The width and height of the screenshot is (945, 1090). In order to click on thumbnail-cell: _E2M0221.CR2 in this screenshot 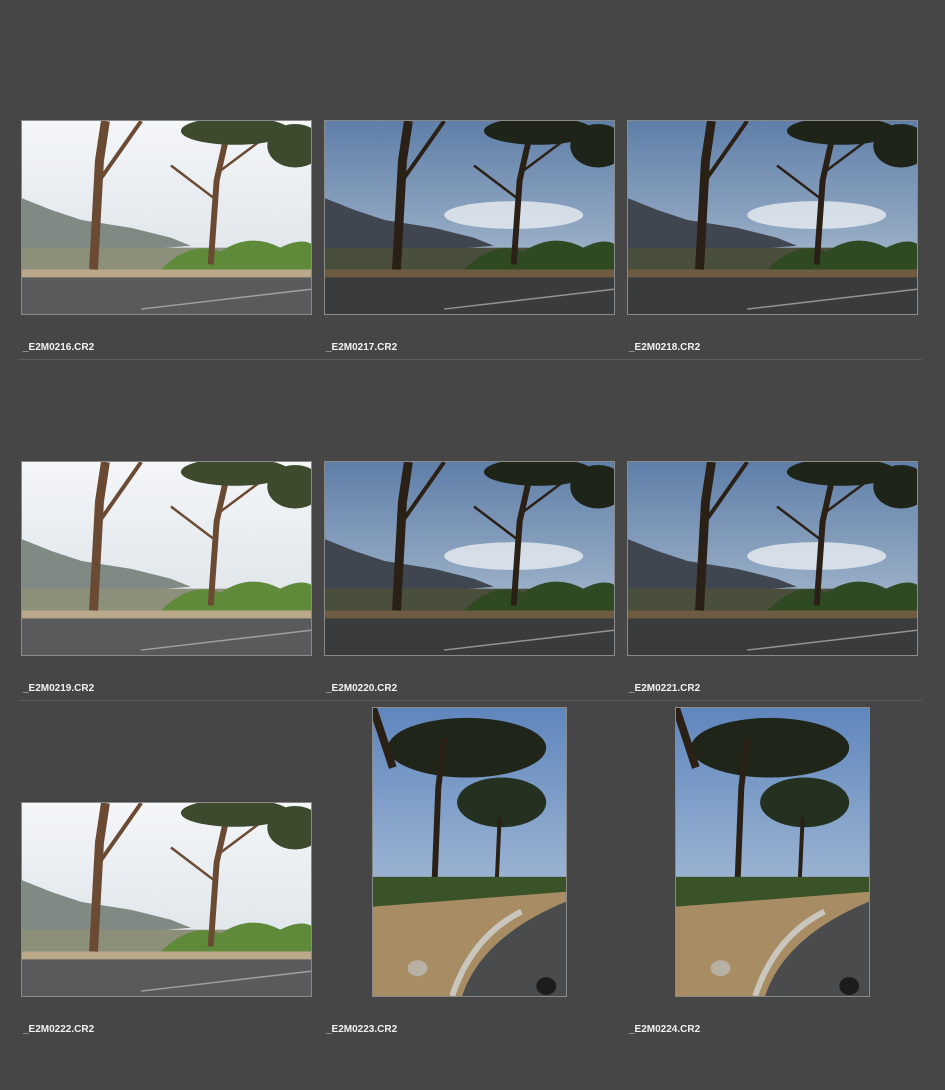, I will do `click(776, 520)`.